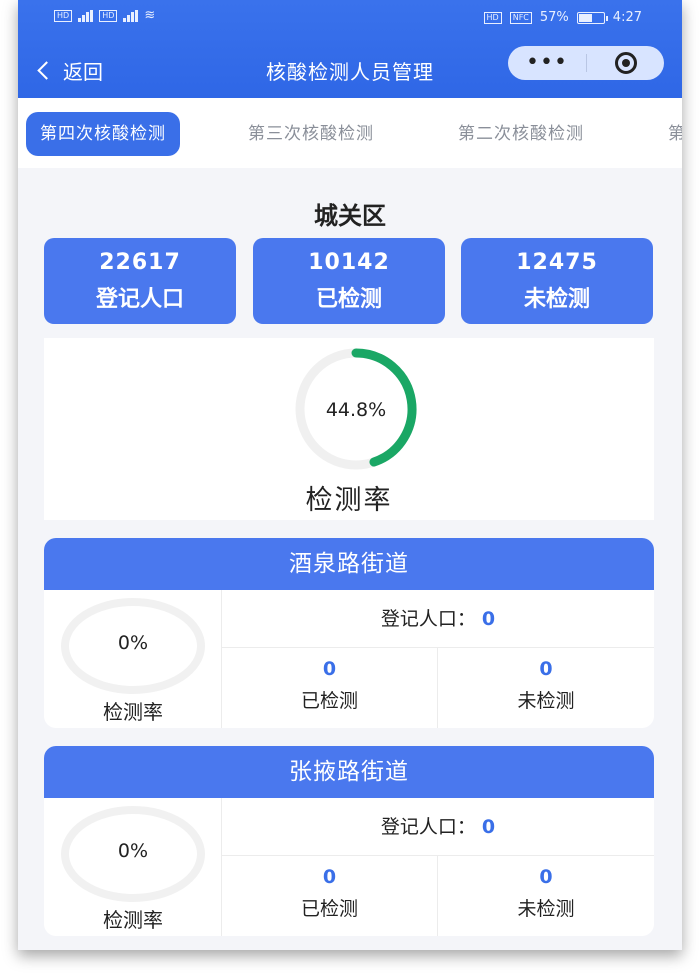  I want to click on registered-label: 登记人口, so click(139, 299).